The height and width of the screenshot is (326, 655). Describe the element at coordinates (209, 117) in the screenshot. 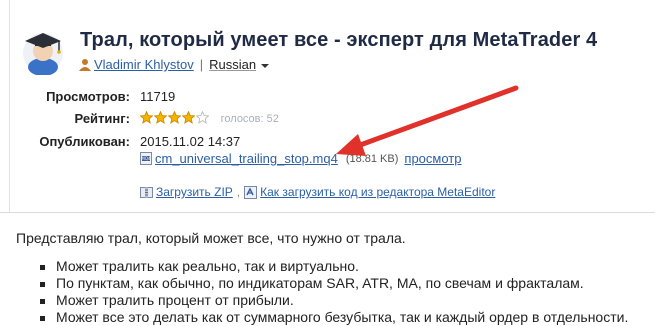

I see `rating-row: голосов: 52` at that location.